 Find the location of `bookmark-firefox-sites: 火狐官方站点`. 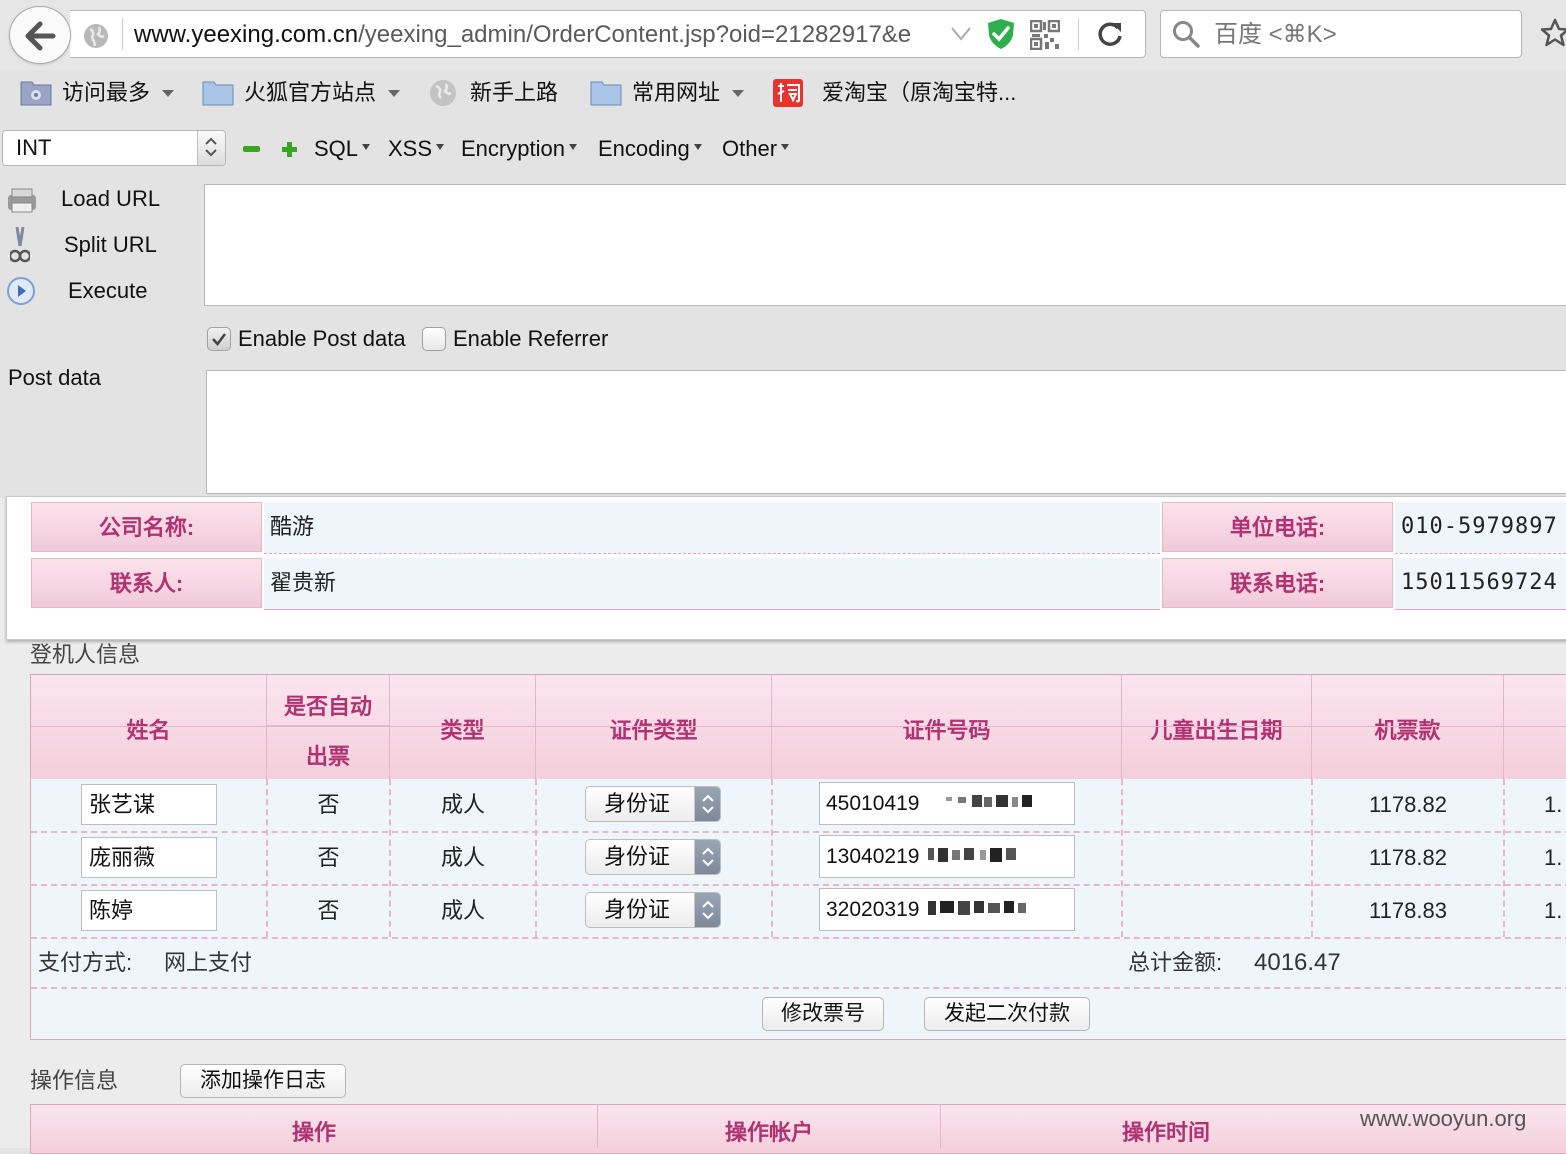

bookmark-firefox-sites: 火狐官方站点 is located at coordinates (302, 93).